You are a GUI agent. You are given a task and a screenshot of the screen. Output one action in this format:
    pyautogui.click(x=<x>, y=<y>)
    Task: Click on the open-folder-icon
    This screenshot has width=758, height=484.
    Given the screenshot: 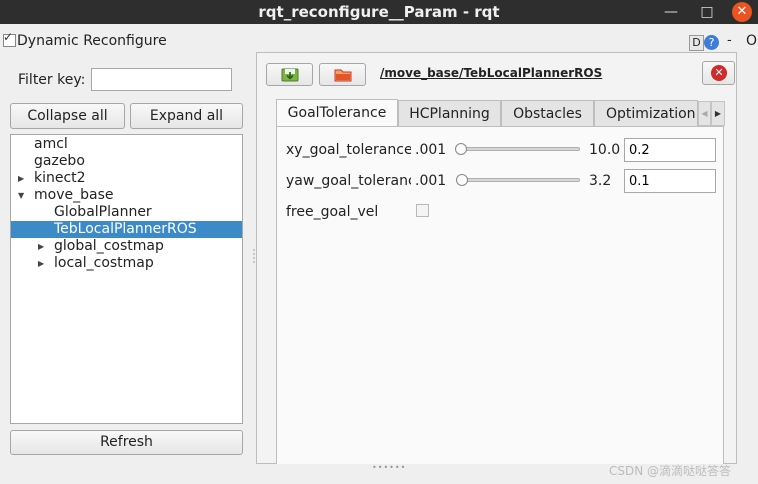 What is the action you would take?
    pyautogui.click(x=342, y=75)
    